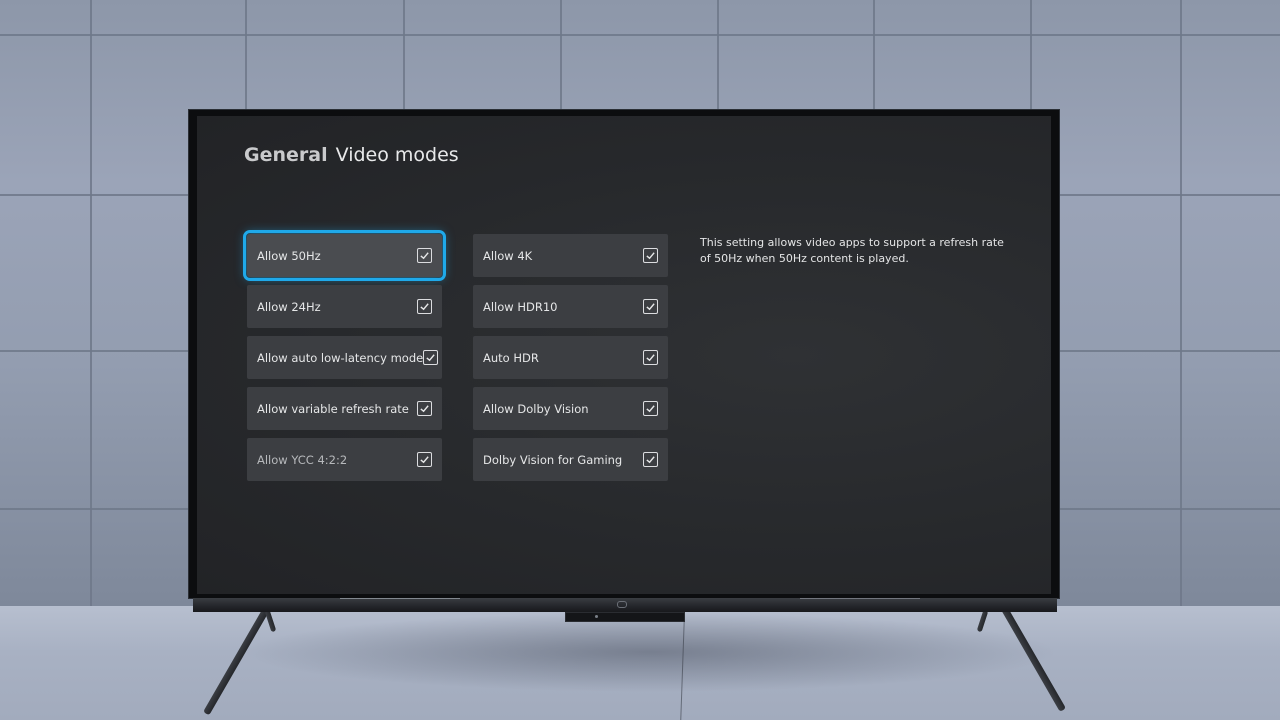 The width and height of the screenshot is (1280, 720). I want to click on tv-sensor-bar, so click(625, 617).